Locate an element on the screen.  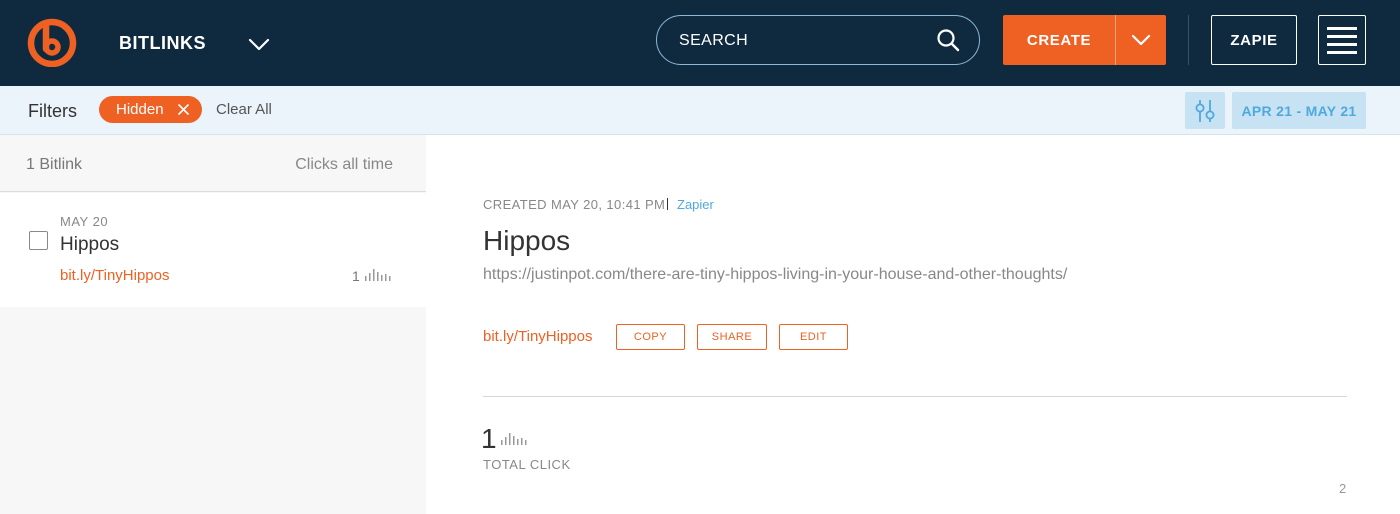
owner-link: Zapier is located at coordinates (695, 204).